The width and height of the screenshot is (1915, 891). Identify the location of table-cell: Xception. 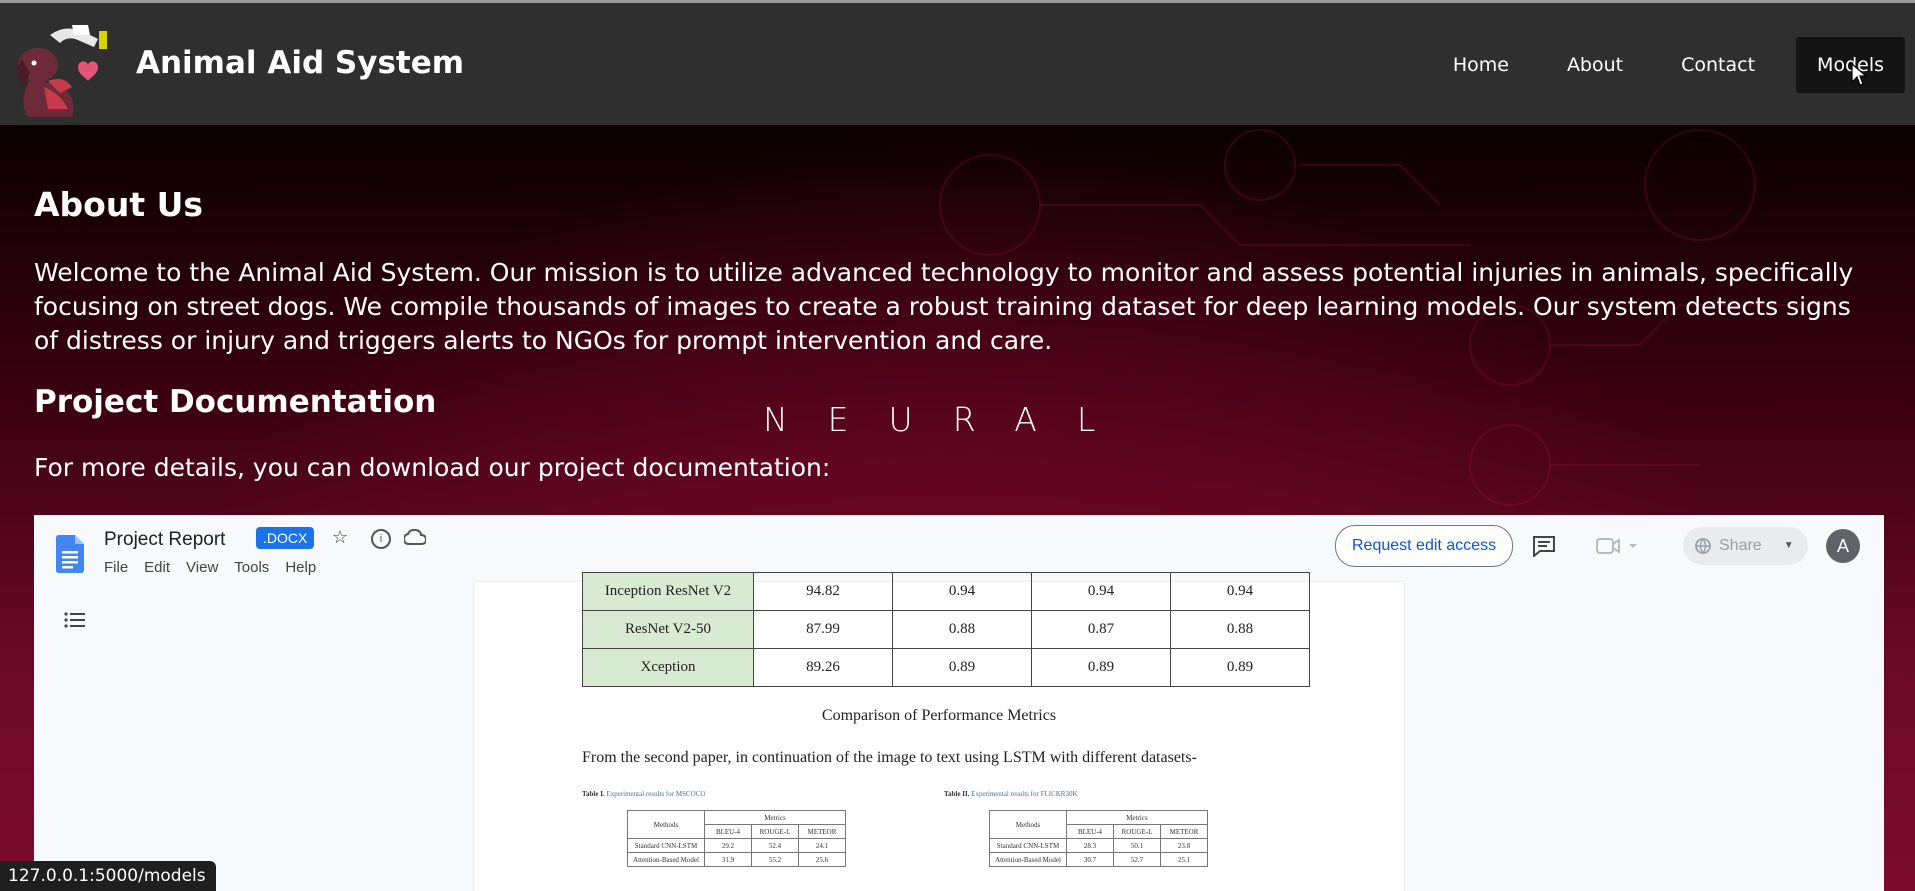
(668, 667).